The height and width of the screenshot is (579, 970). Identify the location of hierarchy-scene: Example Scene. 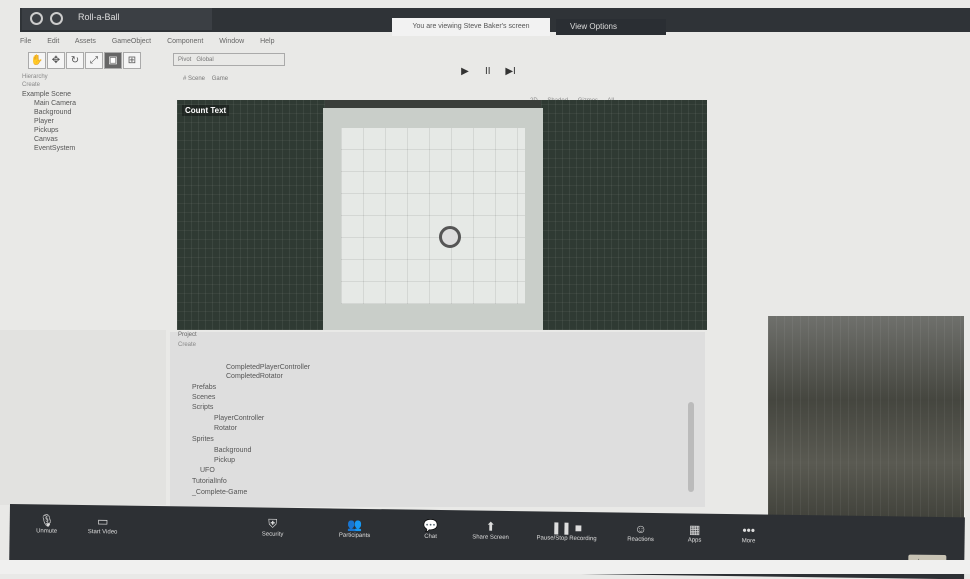
(101, 94).